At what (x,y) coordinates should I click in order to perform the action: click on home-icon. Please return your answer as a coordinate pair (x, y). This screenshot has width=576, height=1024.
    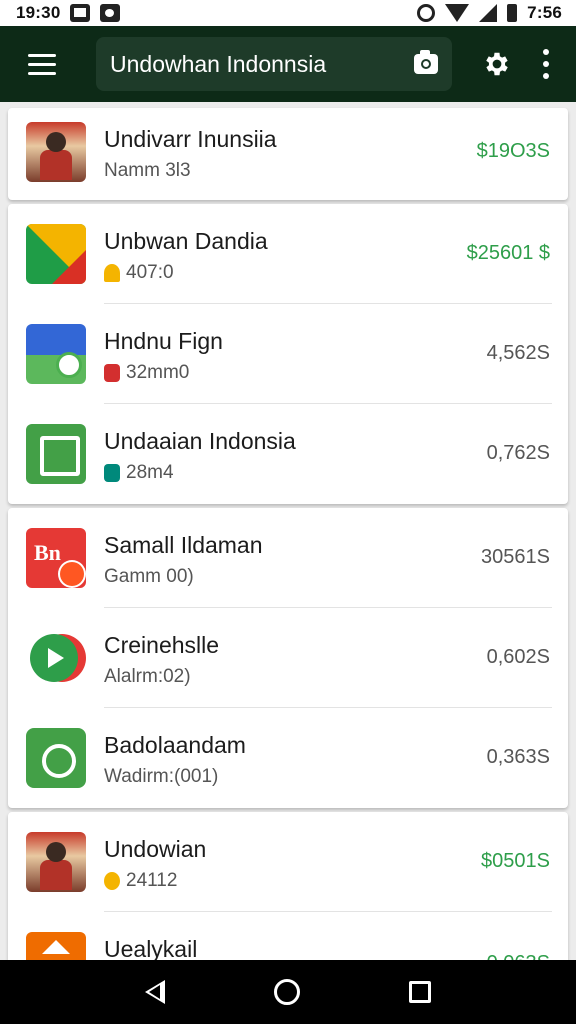
    Looking at the image, I should click on (286, 992).